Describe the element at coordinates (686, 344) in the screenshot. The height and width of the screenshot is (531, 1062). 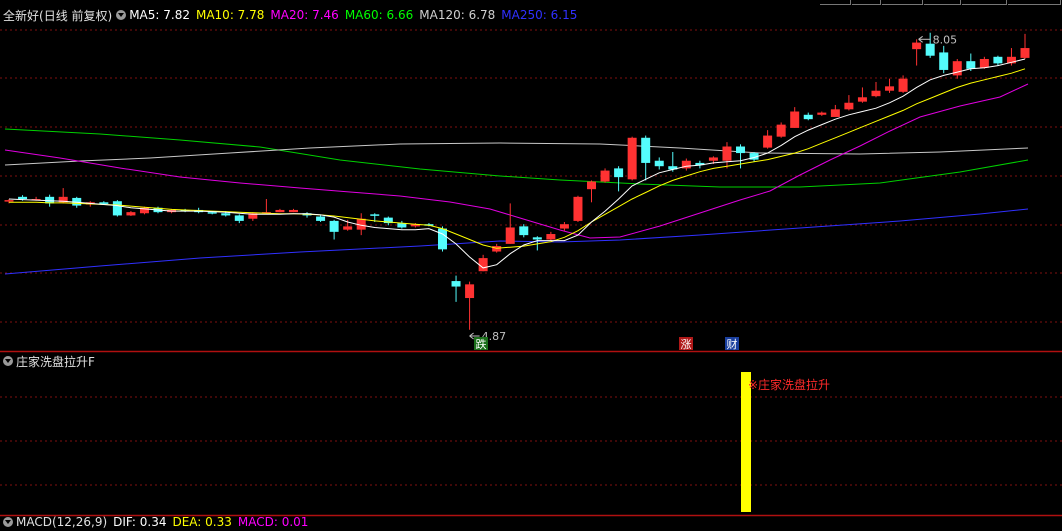
I see `badge-text: 涨` at that location.